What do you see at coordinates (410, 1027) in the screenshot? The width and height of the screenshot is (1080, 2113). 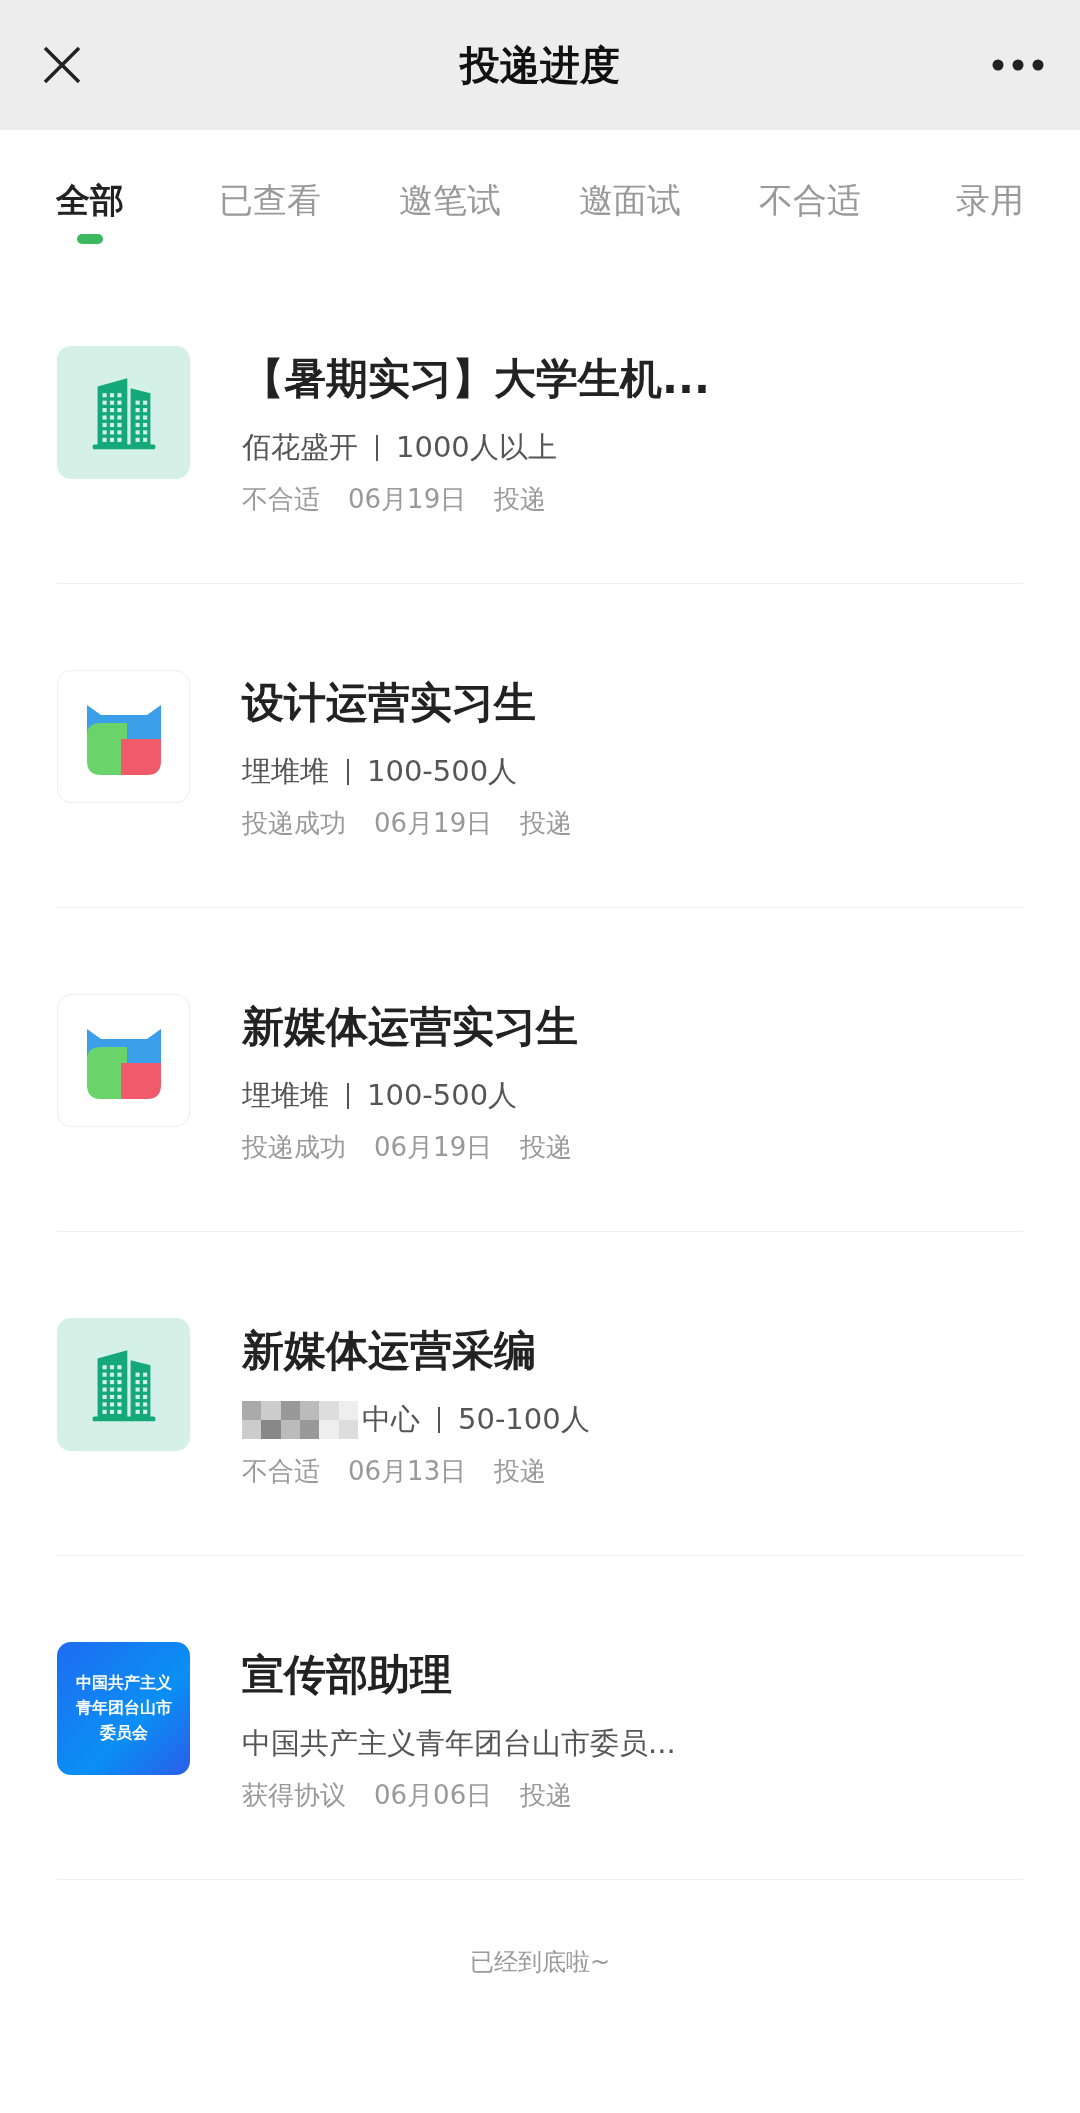 I see `job-title: 新媒体运营实习生` at bounding box center [410, 1027].